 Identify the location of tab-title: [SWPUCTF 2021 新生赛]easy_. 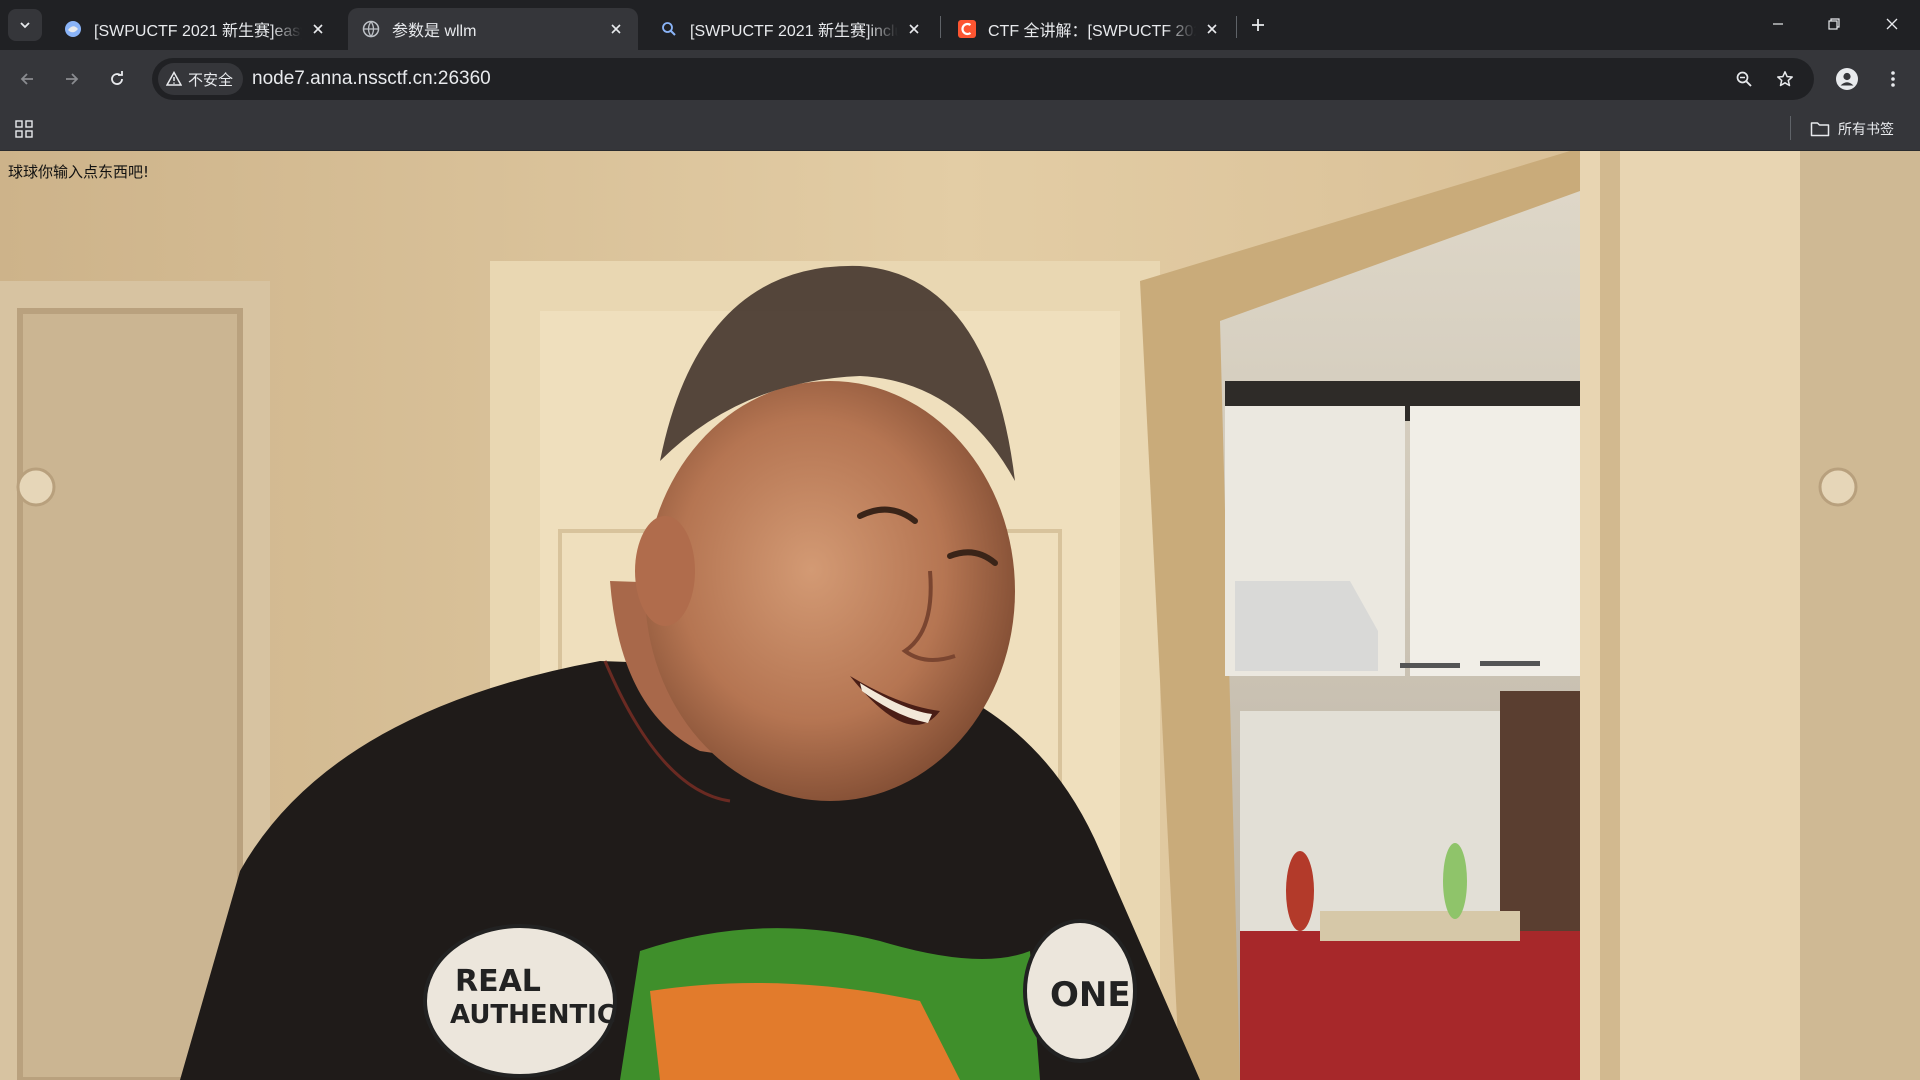
(198, 31).